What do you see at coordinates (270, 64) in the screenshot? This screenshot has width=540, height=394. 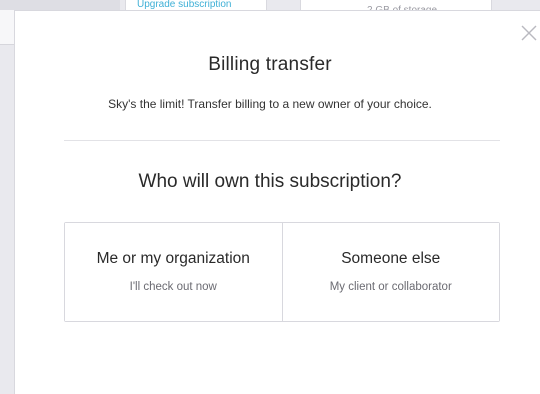 I see `modal-title: Billing transfer` at bounding box center [270, 64].